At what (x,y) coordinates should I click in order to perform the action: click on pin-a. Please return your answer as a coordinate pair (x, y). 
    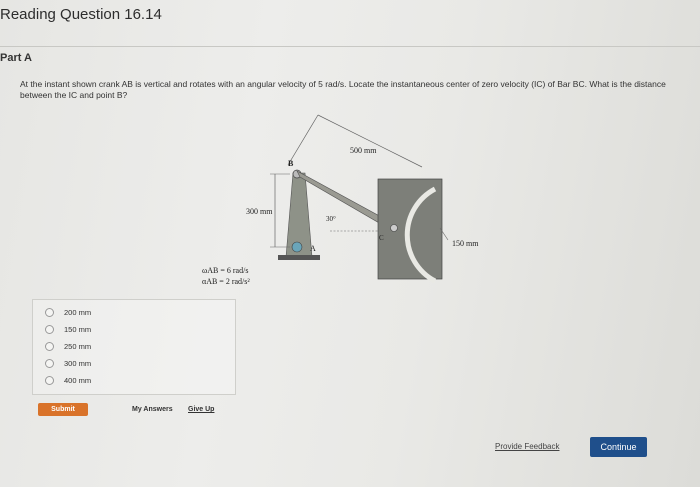
    Looking at the image, I should click on (297, 247).